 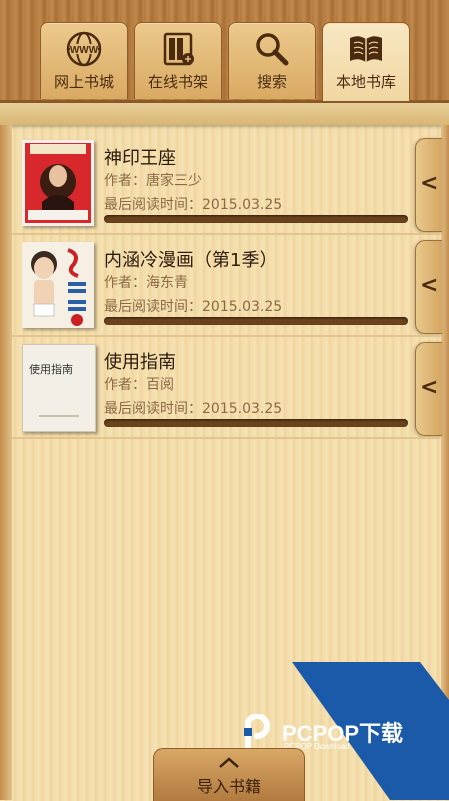 What do you see at coordinates (342, 732) in the screenshot?
I see `watermark: PCPOP下载 PCPOP Download` at bounding box center [342, 732].